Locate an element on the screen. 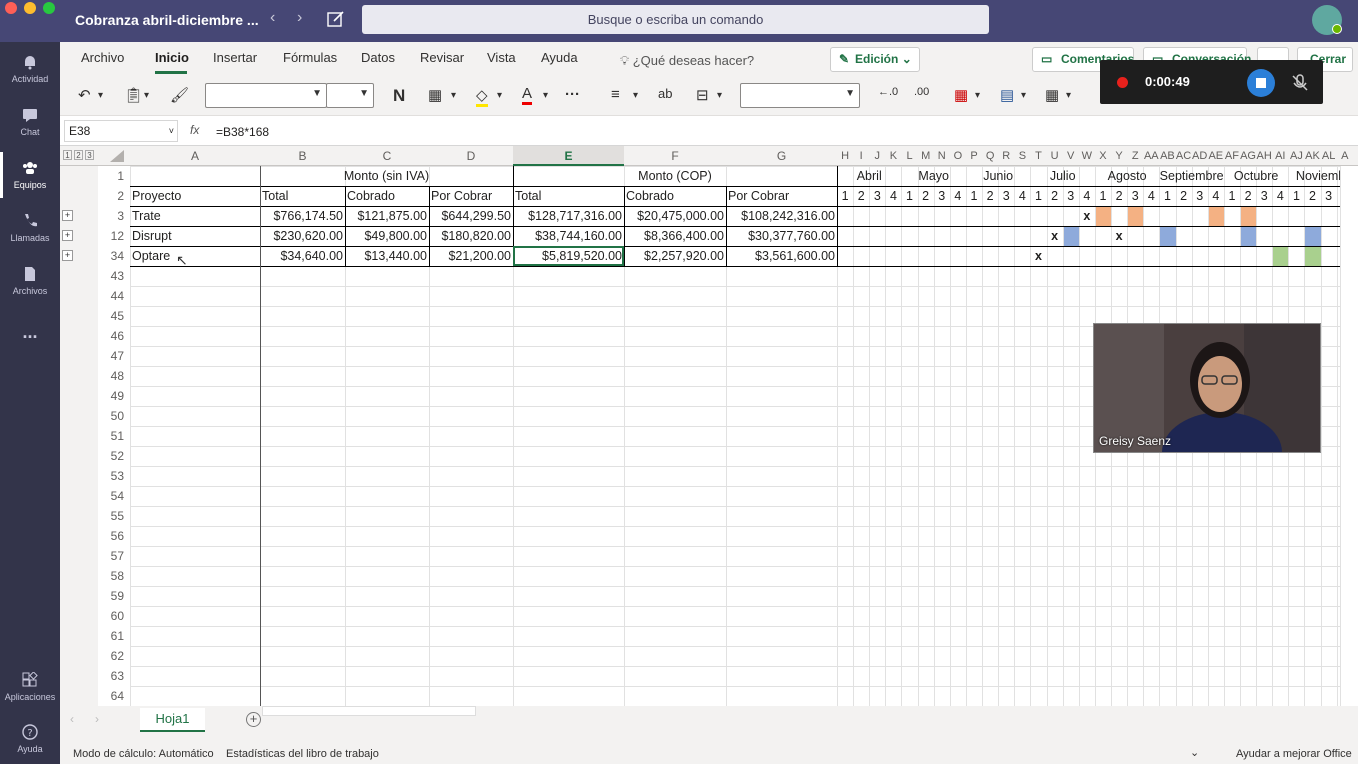  row-number: 51 is located at coordinates (114, 436).